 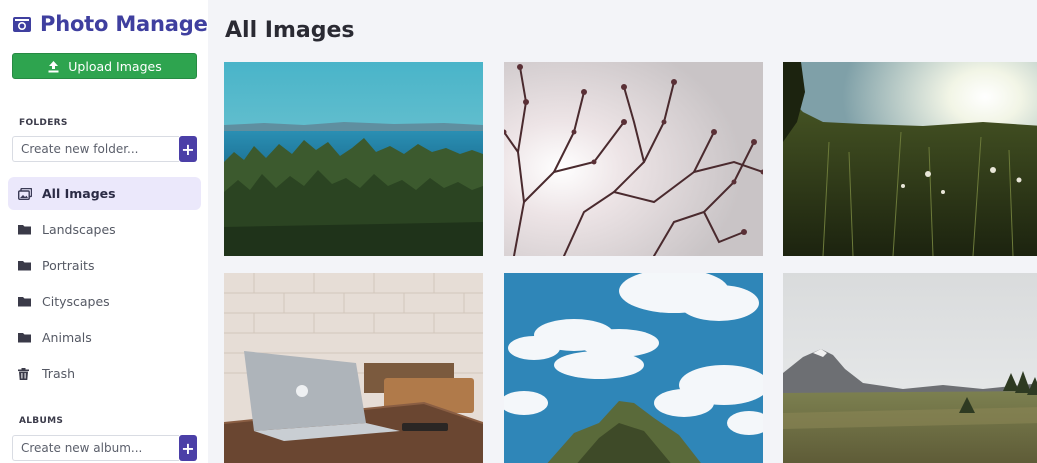 What do you see at coordinates (25, 373) in the screenshot?
I see `trash-icon` at bounding box center [25, 373].